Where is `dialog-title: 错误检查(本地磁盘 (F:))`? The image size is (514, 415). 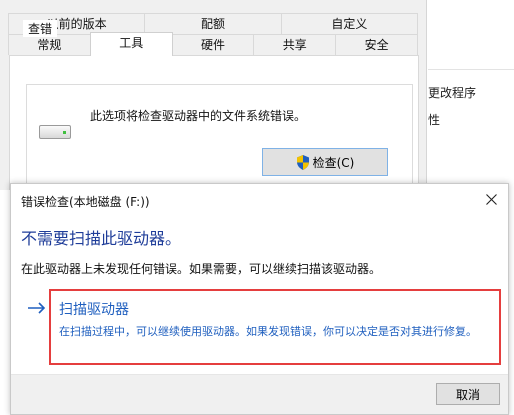
dialog-title: 错误检查(本地磁盘 (F:)) is located at coordinates (85, 202).